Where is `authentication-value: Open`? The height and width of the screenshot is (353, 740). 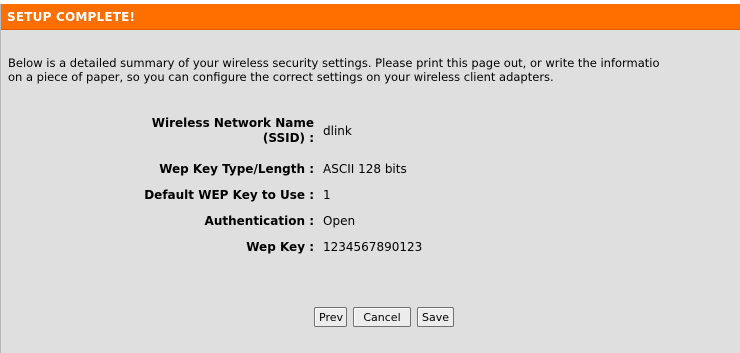
authentication-value: Open is located at coordinates (339, 221).